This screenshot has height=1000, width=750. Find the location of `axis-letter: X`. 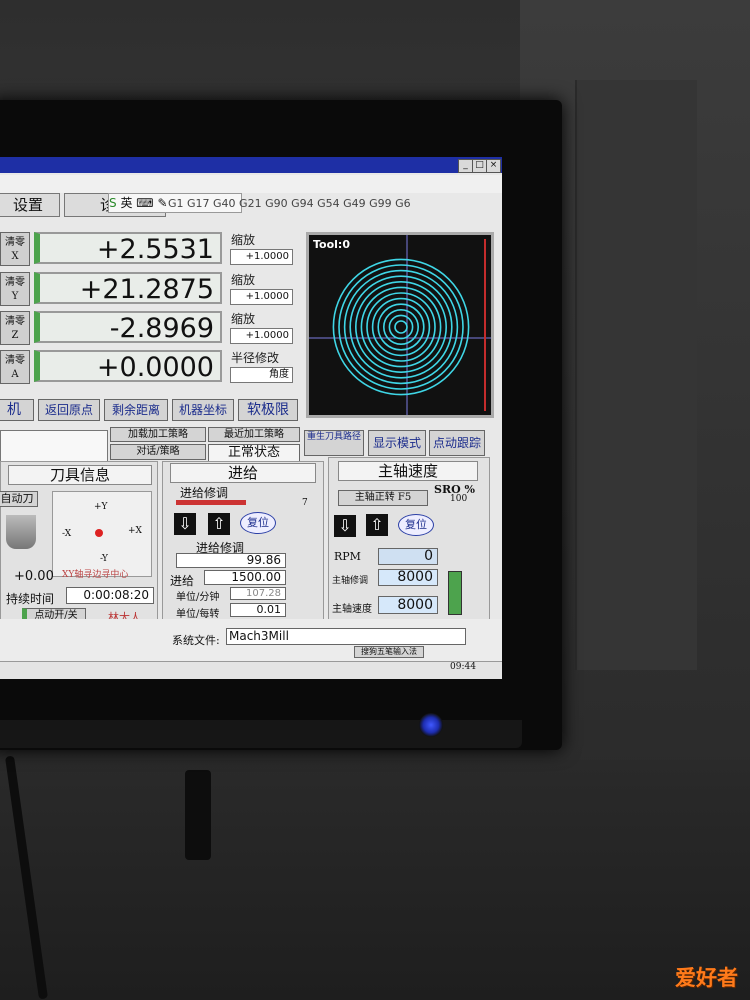

axis-letter: X is located at coordinates (15, 256).